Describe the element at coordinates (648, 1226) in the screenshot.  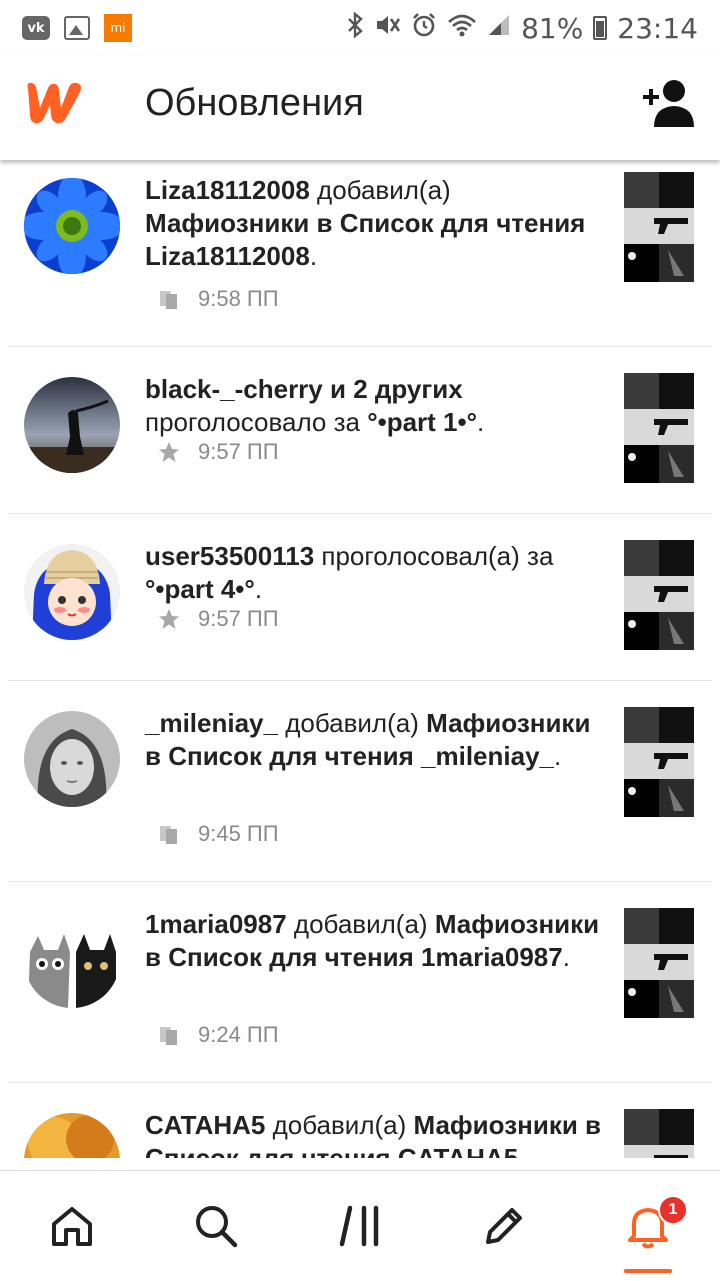
I see `nav-notifications-button: 1` at that location.